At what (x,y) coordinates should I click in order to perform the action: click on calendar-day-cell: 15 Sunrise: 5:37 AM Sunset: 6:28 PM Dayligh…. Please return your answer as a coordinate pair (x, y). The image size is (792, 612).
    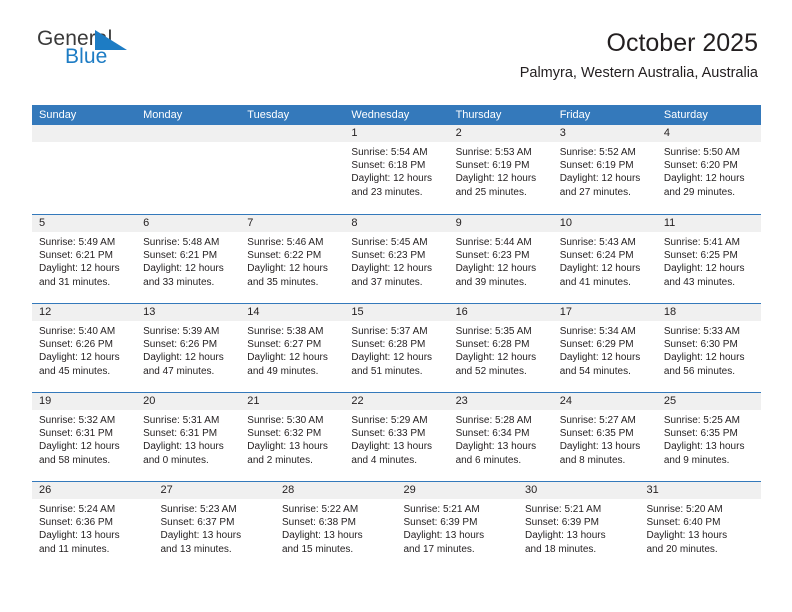
    Looking at the image, I should click on (396, 348).